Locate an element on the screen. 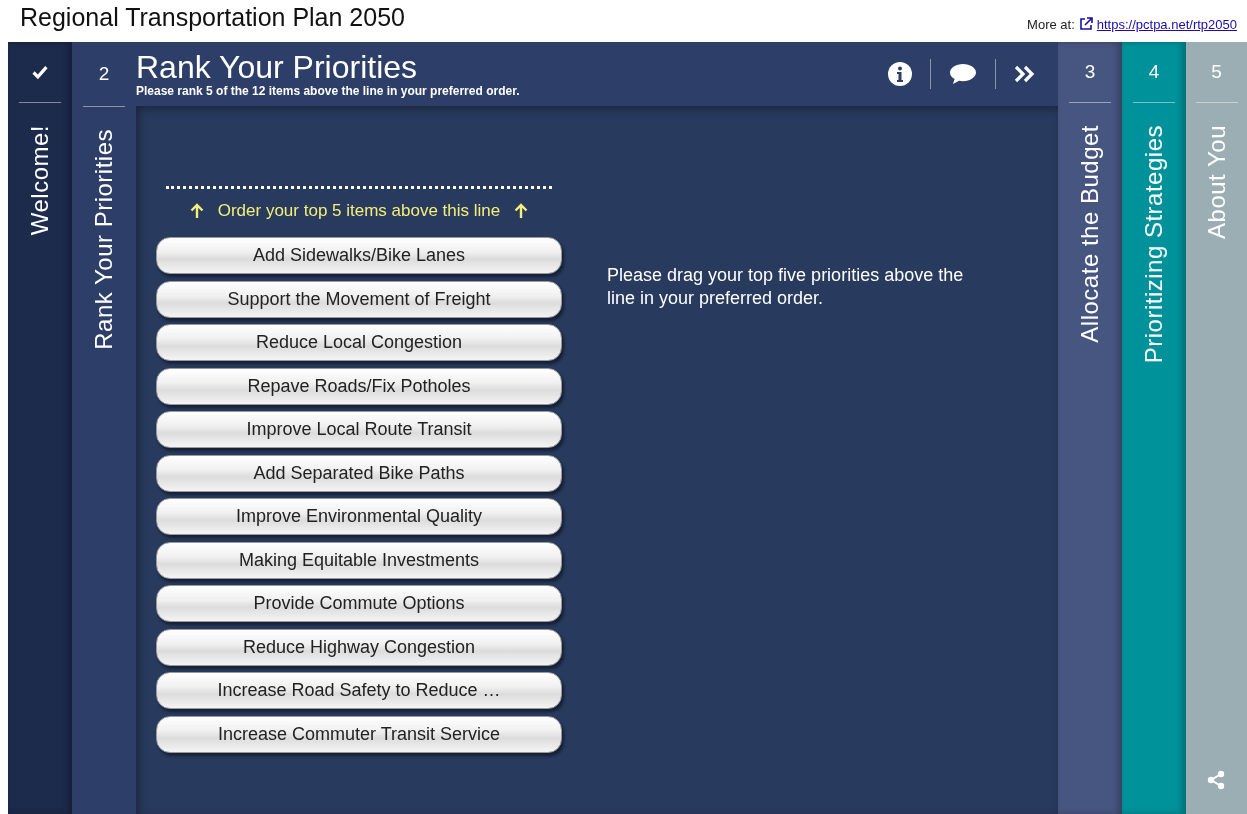  priority-item: Repave Roads/Fix Potholes is located at coordinates (359, 386).